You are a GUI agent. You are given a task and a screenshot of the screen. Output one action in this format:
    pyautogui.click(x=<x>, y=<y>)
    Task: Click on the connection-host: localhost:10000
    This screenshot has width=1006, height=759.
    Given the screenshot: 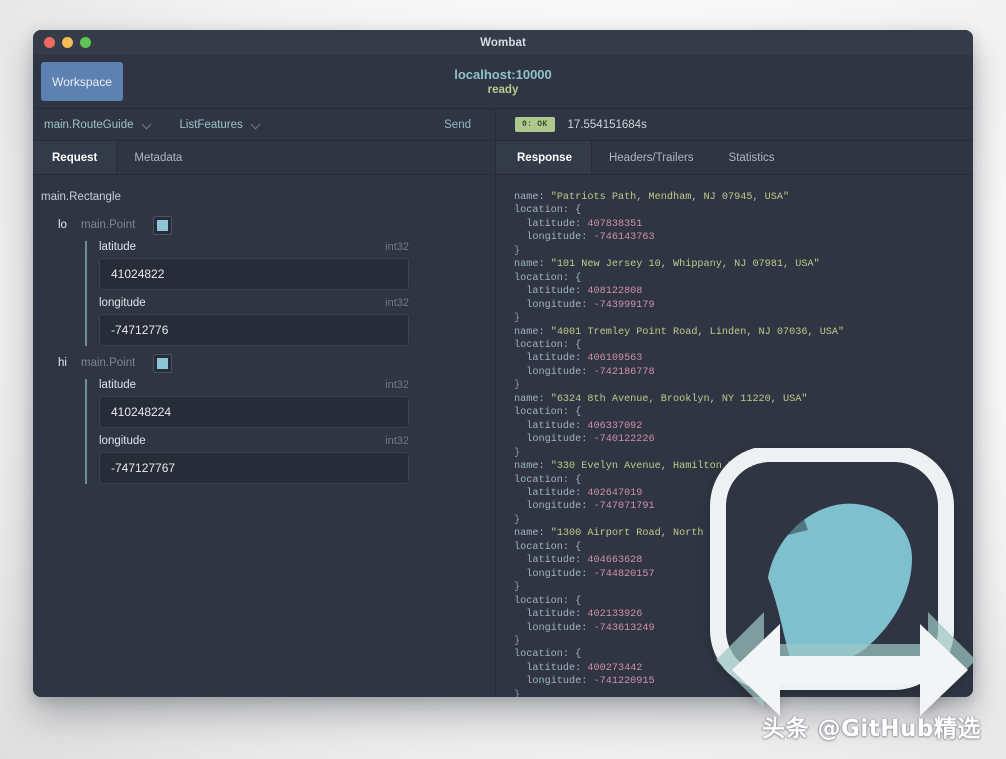 What is the action you would take?
    pyautogui.click(x=503, y=74)
    